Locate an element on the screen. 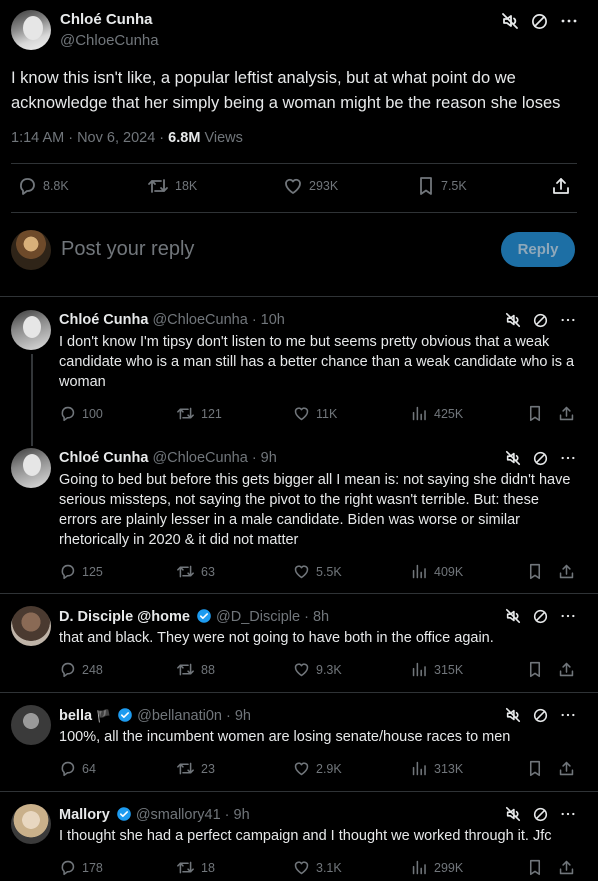  repost-action: 23 is located at coordinates (195, 768).